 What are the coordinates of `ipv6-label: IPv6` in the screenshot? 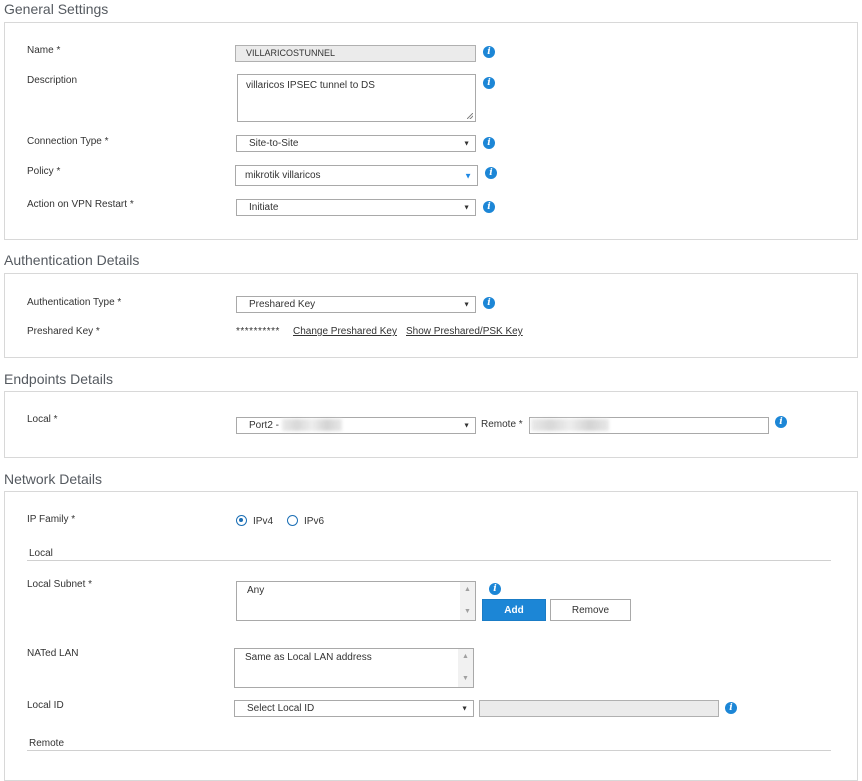 It's located at (314, 521).